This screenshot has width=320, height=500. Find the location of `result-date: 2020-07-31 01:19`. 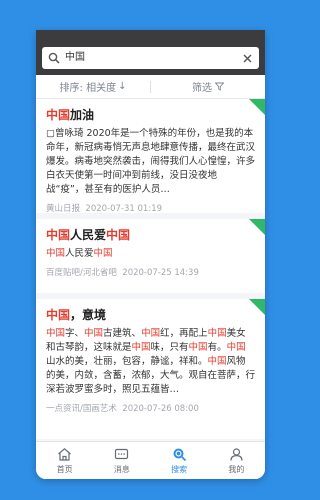

result-date: 2020-07-31 01:19 is located at coordinates (124, 209).